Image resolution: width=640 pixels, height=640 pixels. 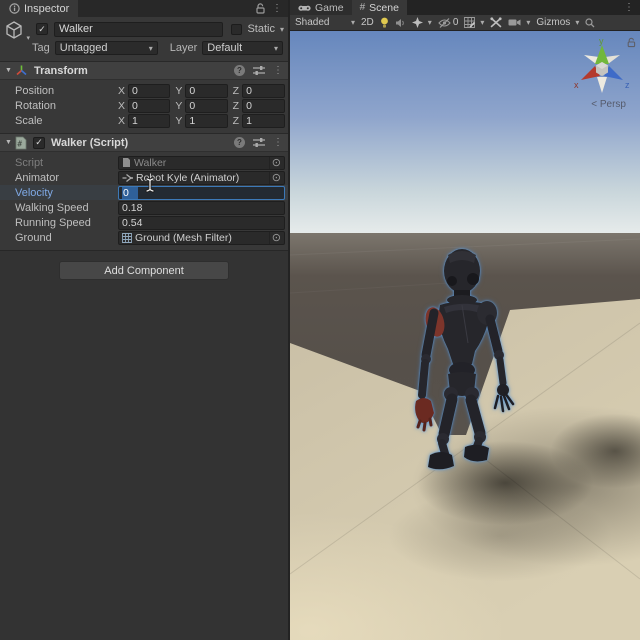 I want to click on crossed-tools-icon, so click(x=496, y=22).